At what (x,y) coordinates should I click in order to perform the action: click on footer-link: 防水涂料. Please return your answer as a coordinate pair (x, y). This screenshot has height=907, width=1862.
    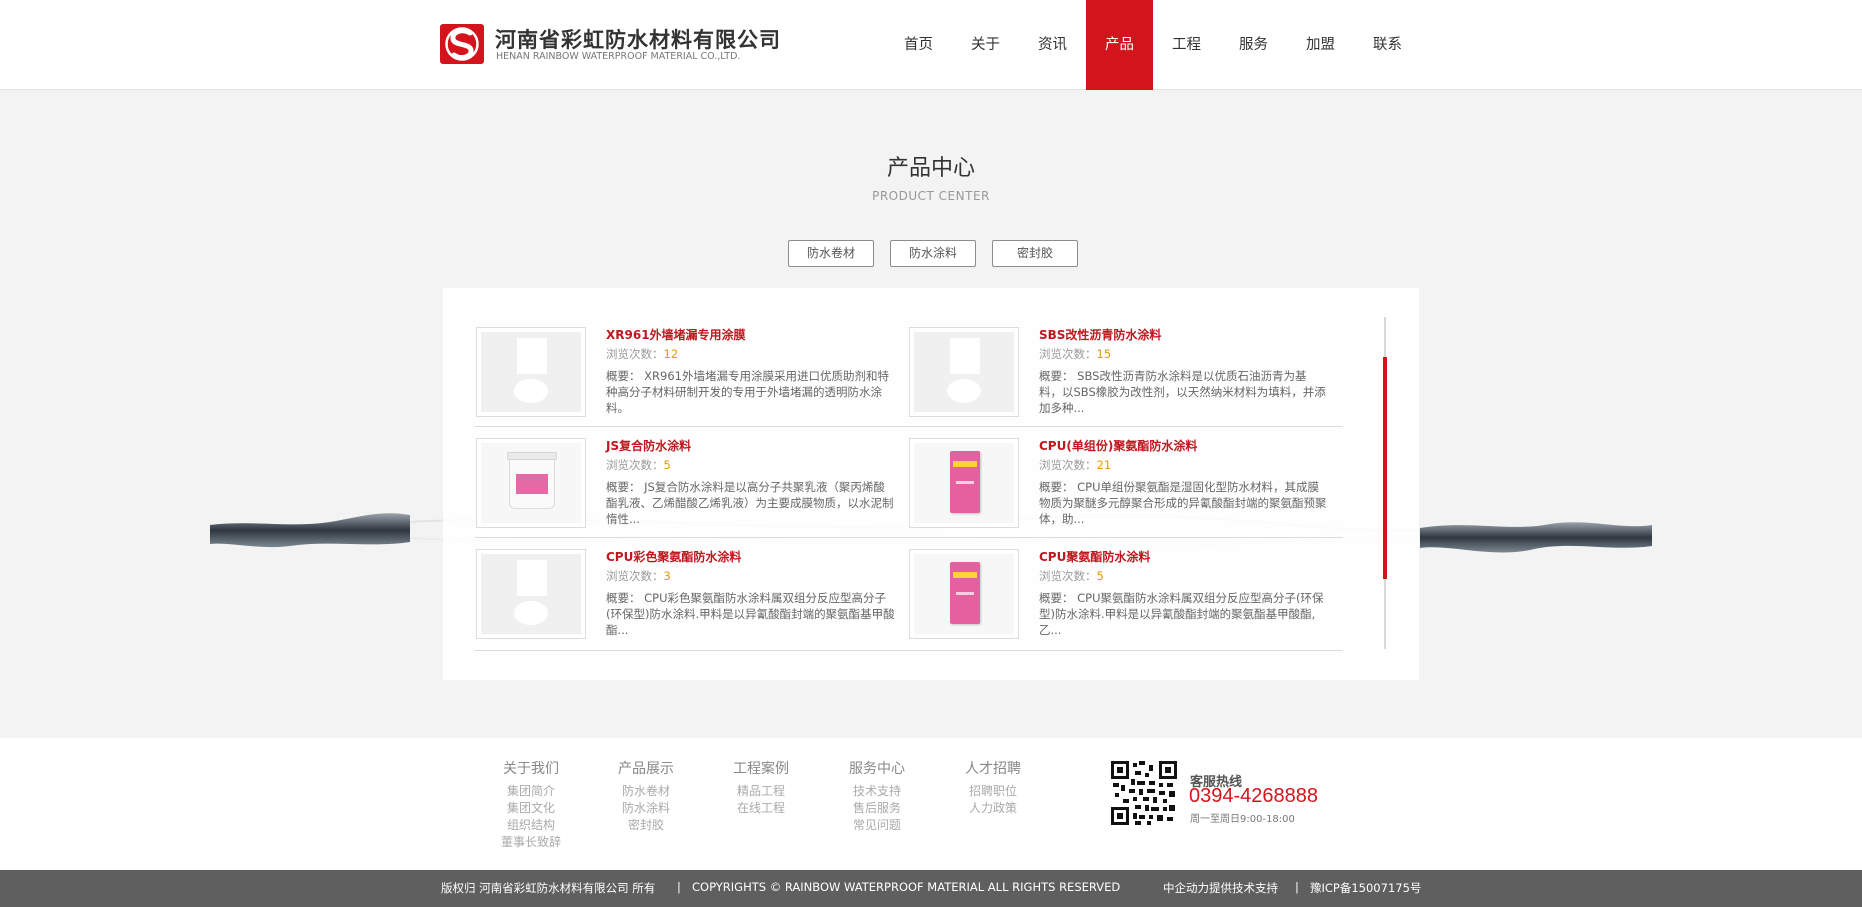
    Looking at the image, I should click on (646, 808).